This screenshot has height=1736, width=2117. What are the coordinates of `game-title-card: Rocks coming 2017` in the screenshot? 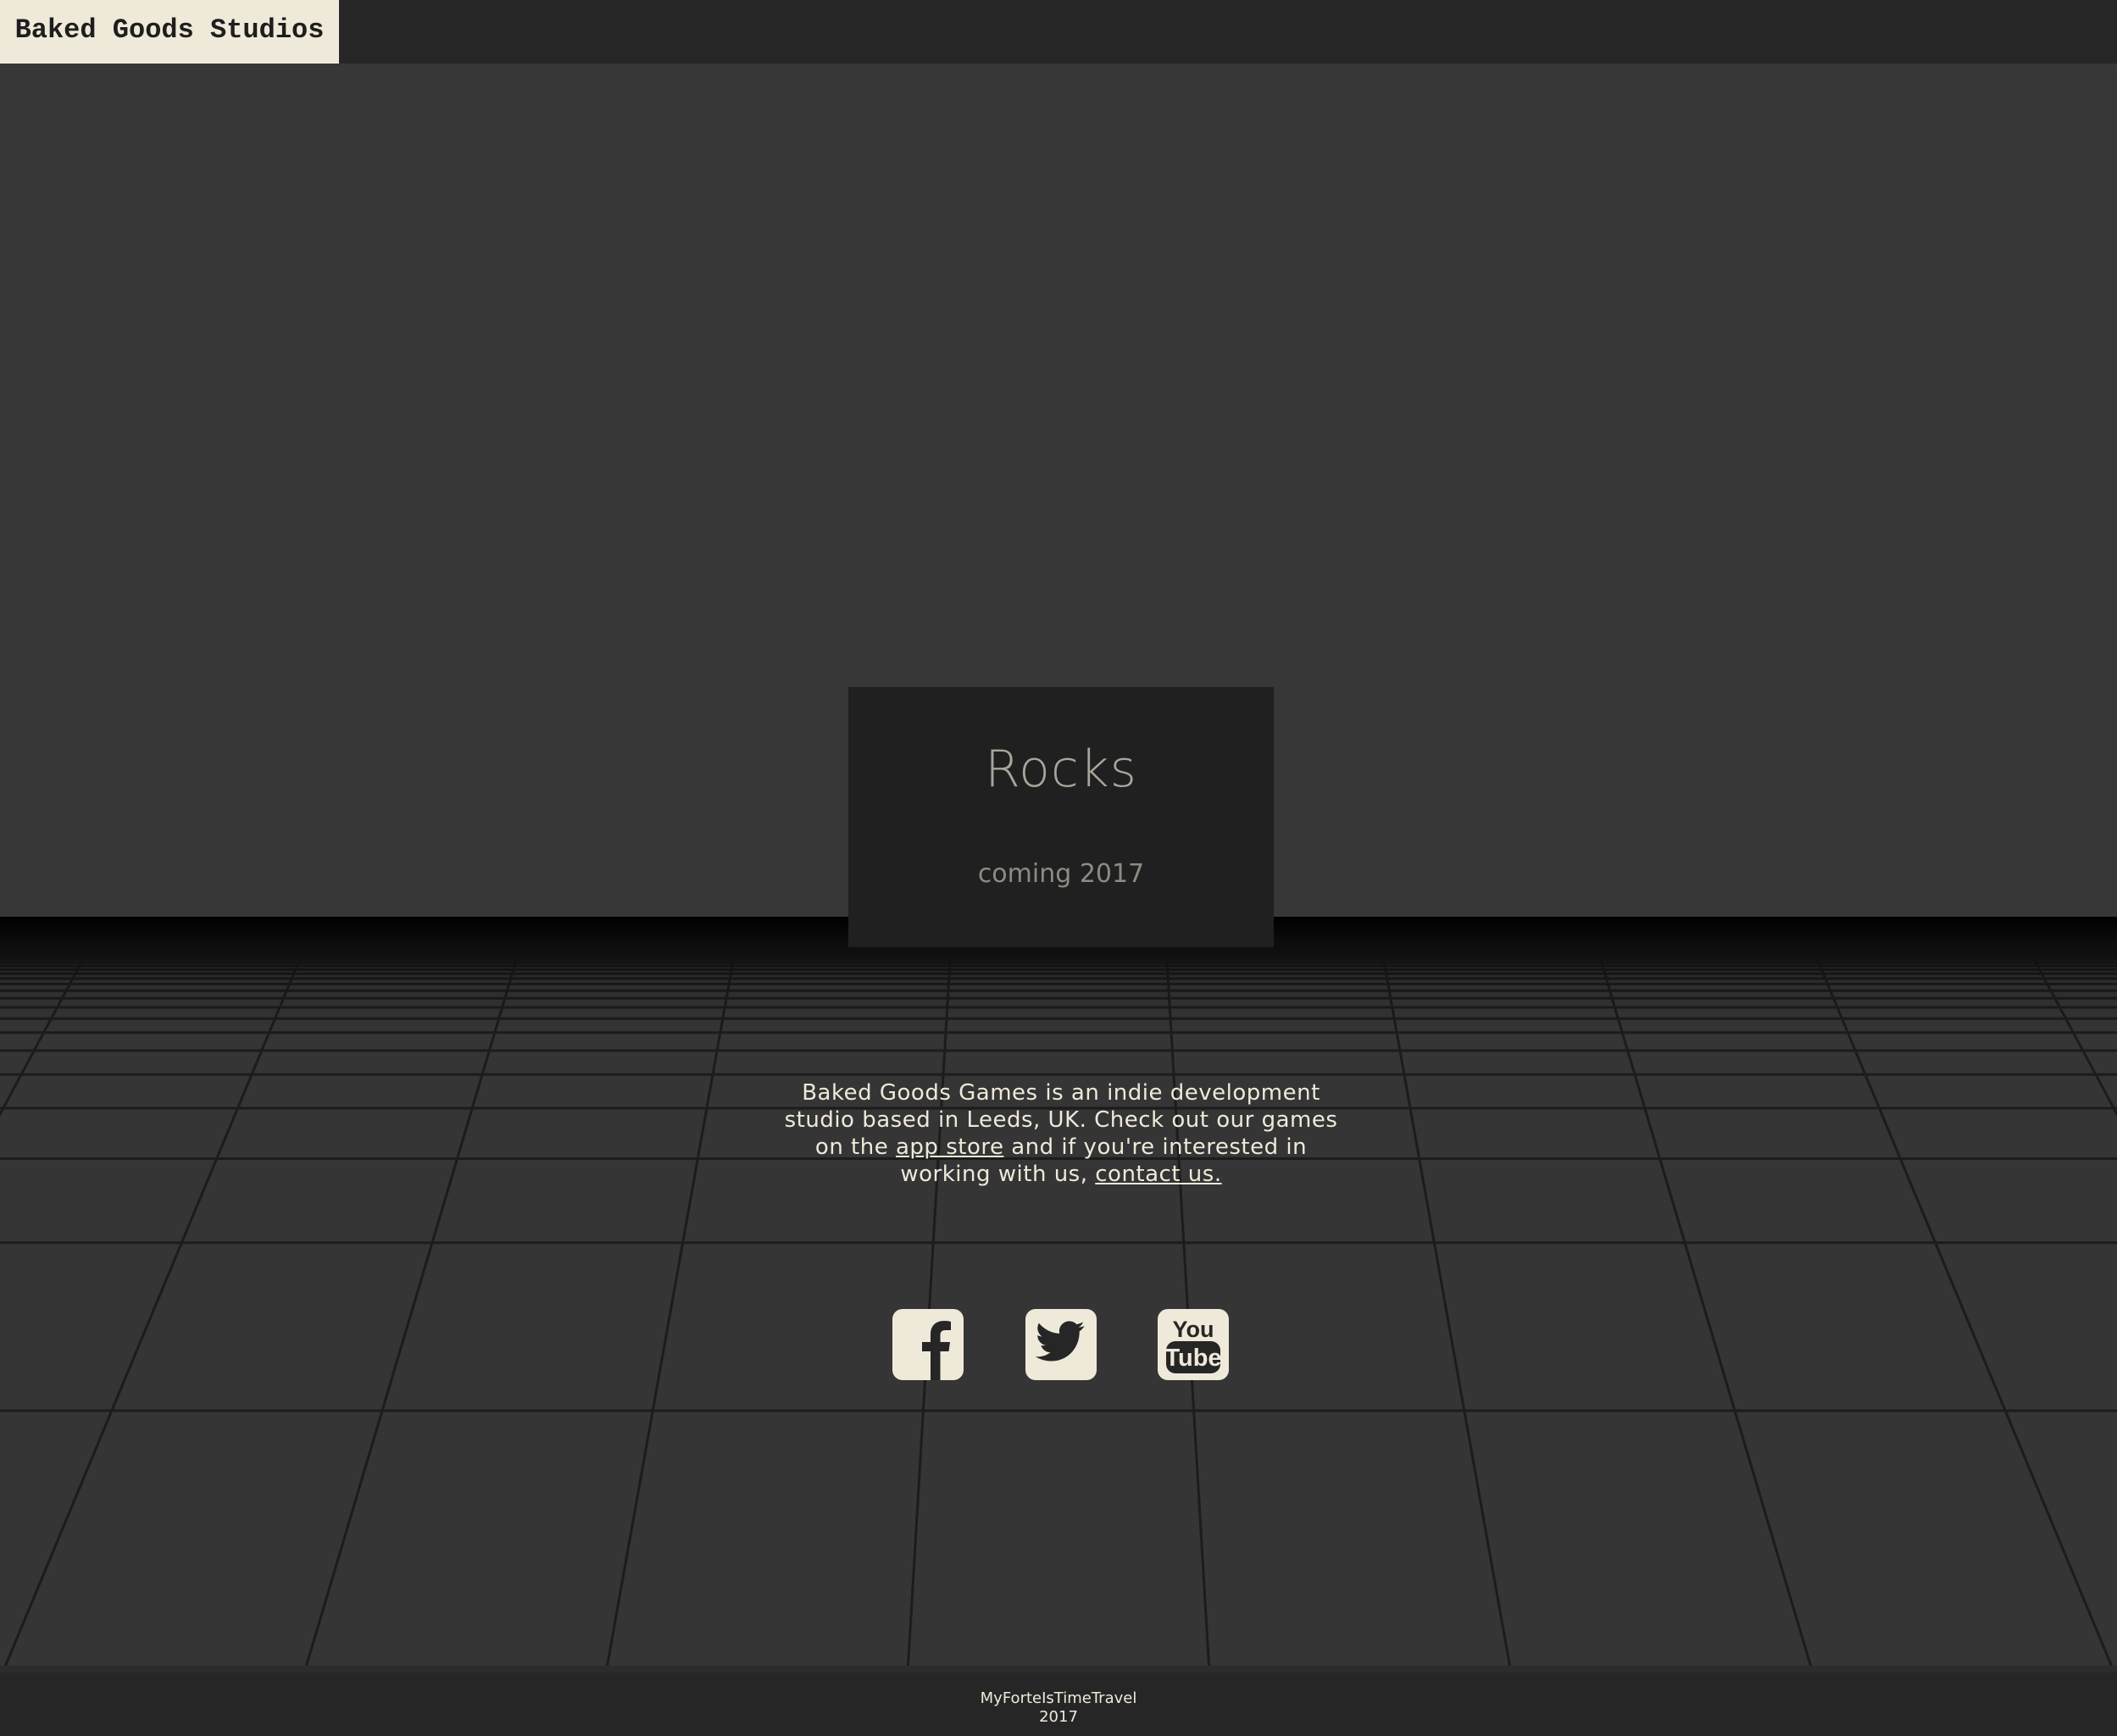 It's located at (1061, 817).